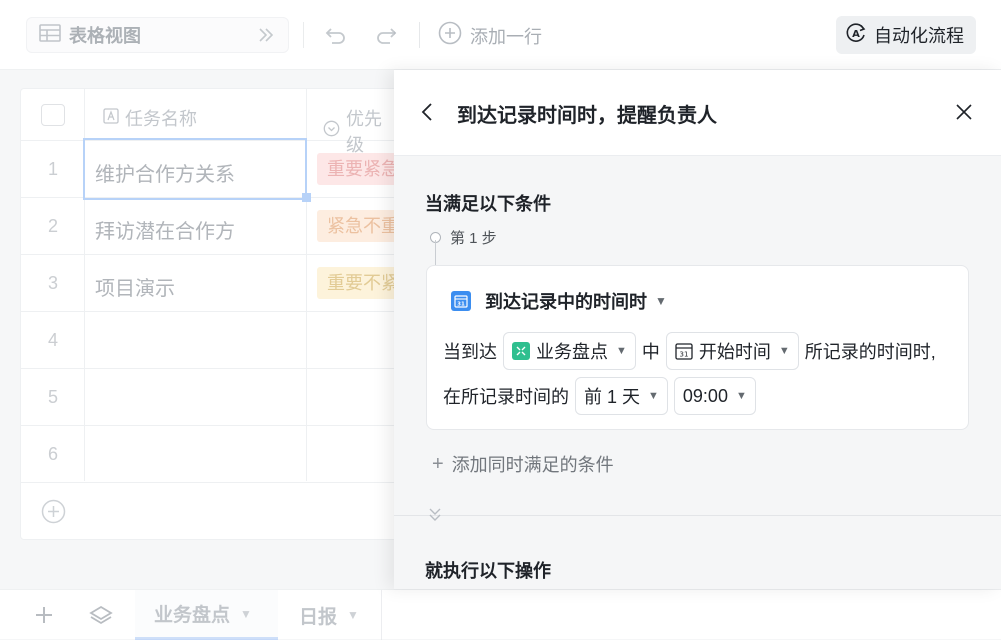  What do you see at coordinates (506, 36) in the screenshot?
I see `add-row-label: 添加一行` at bounding box center [506, 36].